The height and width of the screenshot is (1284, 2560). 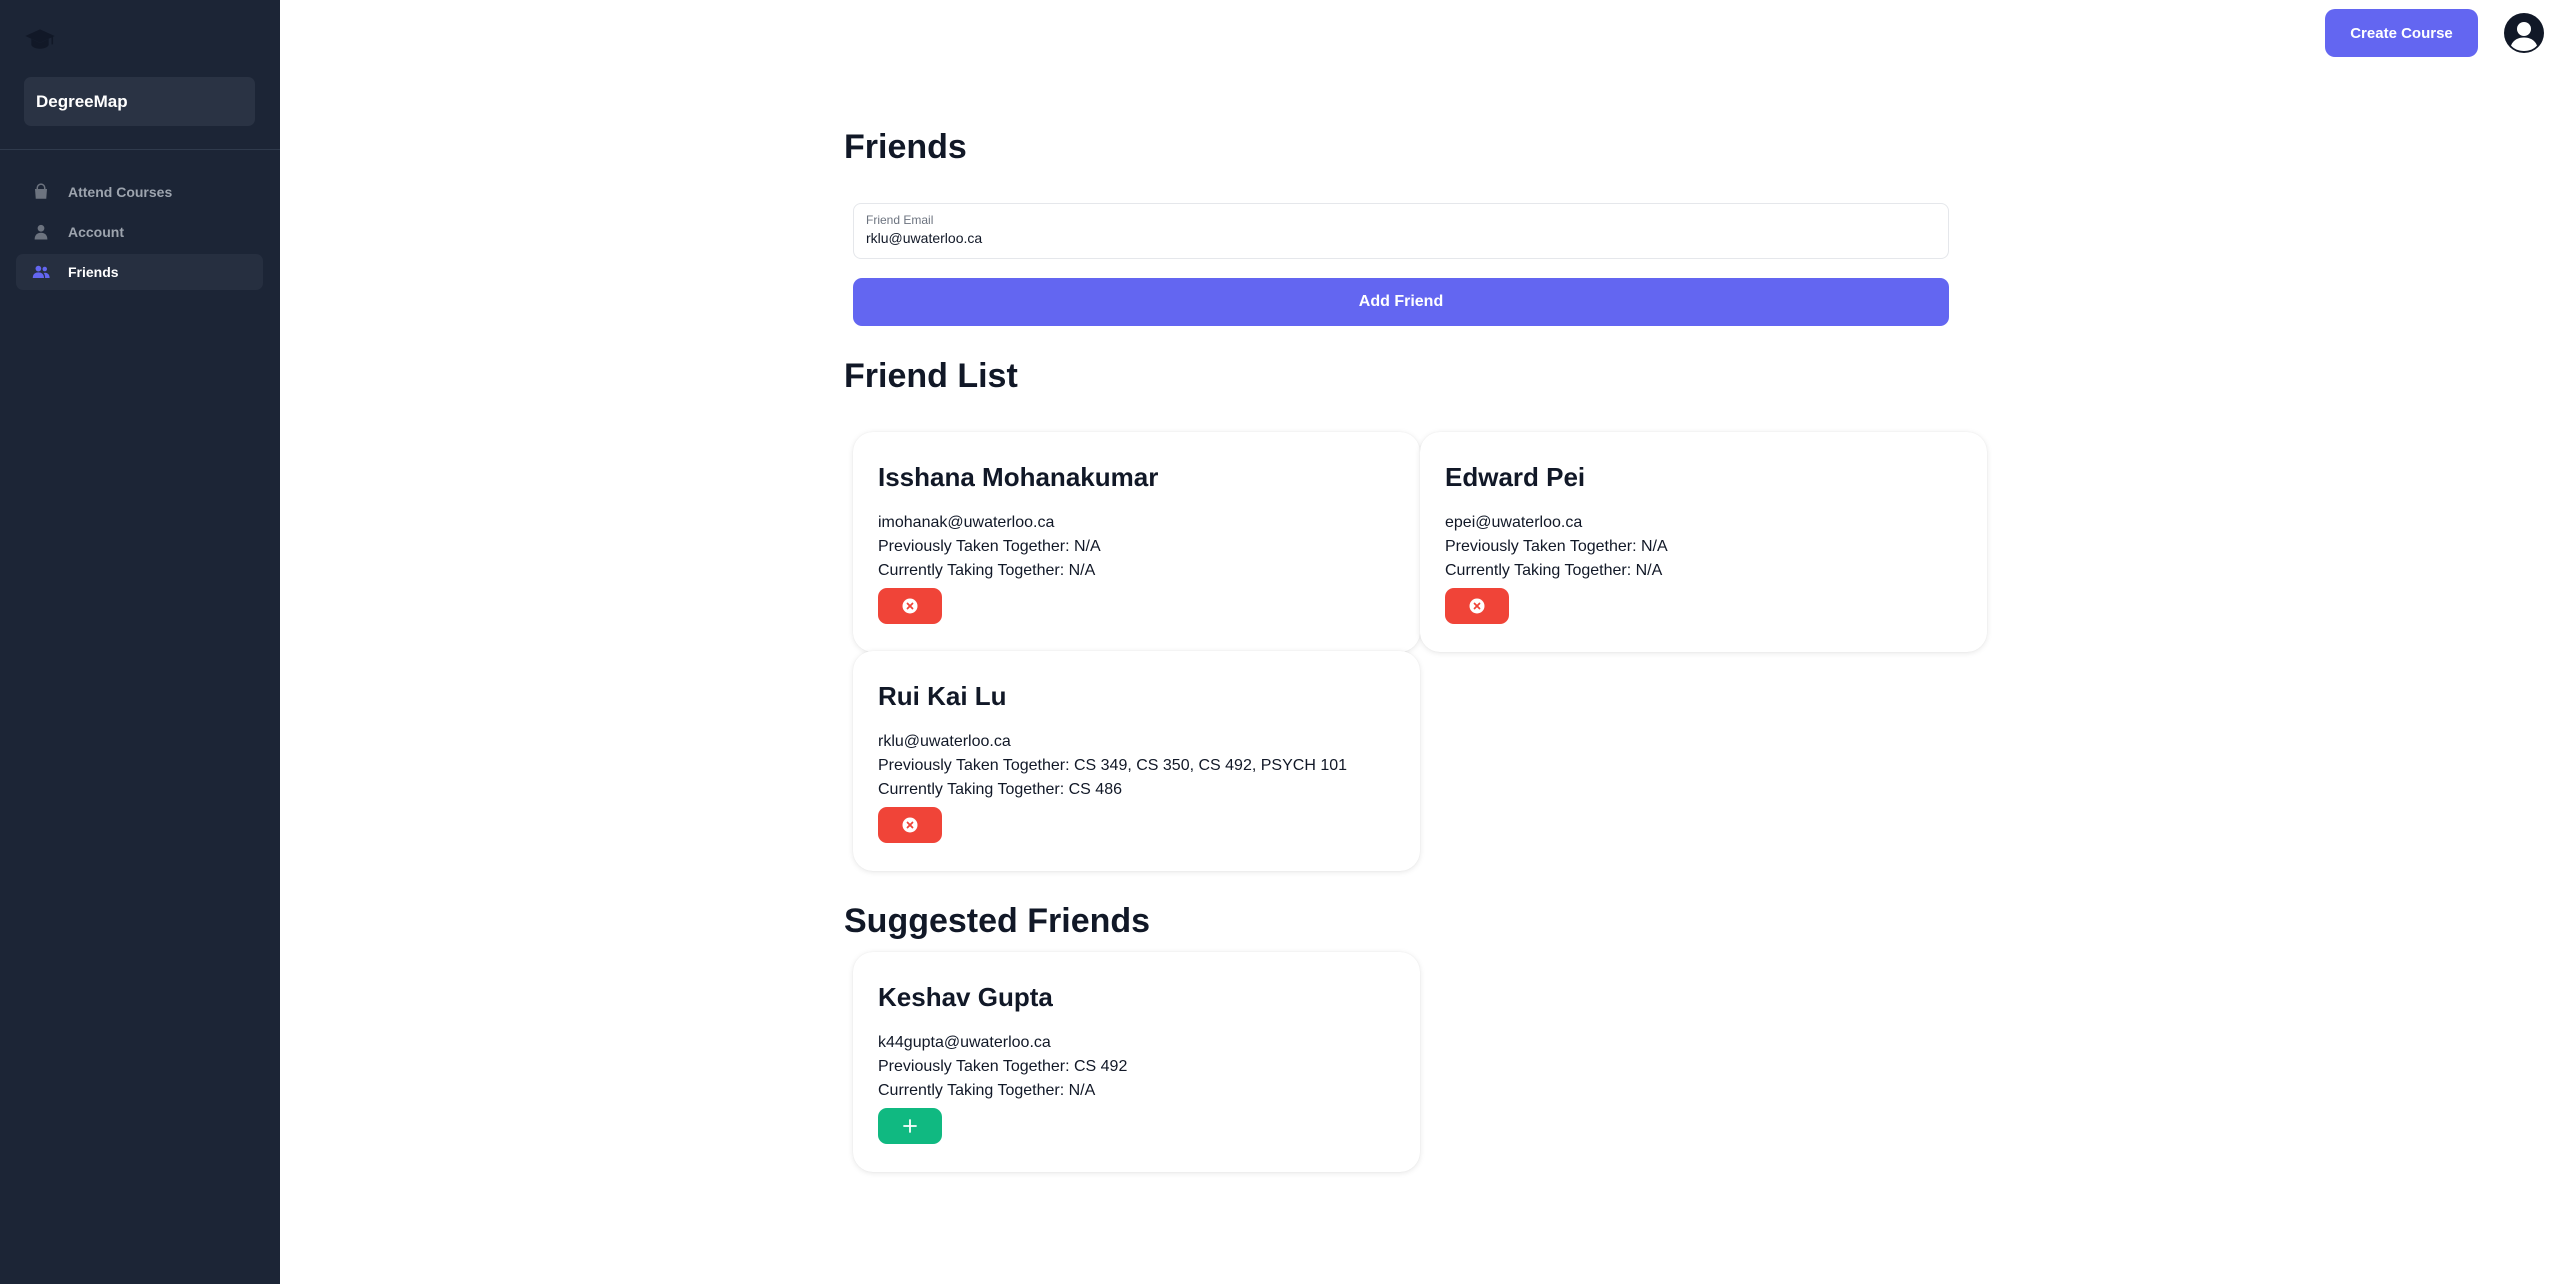 I want to click on friend-email: k44gupta@uwaterloo.ca, so click(x=964, y=1042).